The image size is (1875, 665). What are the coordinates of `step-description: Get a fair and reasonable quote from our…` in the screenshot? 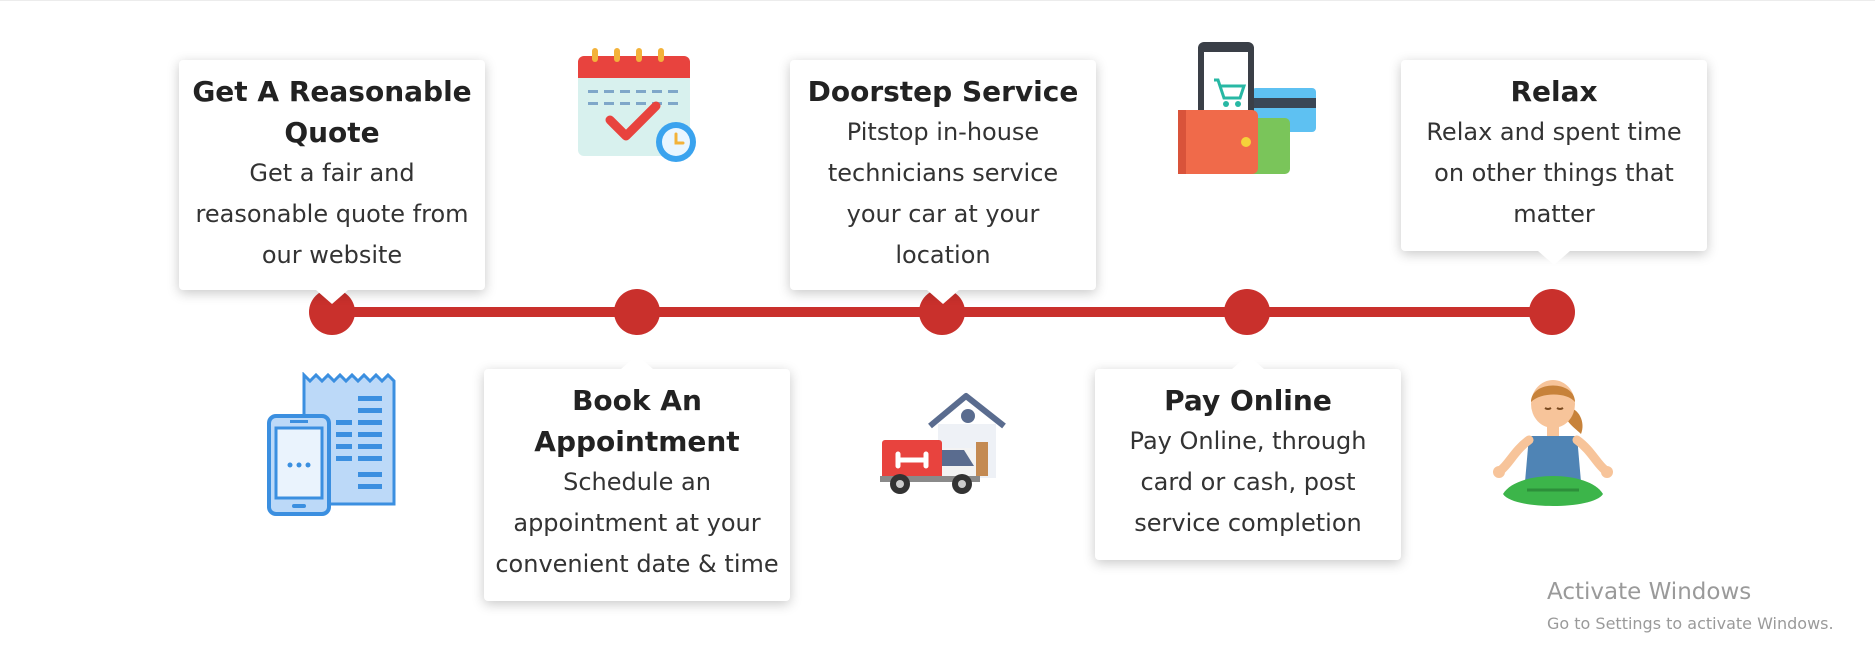 It's located at (332, 214).